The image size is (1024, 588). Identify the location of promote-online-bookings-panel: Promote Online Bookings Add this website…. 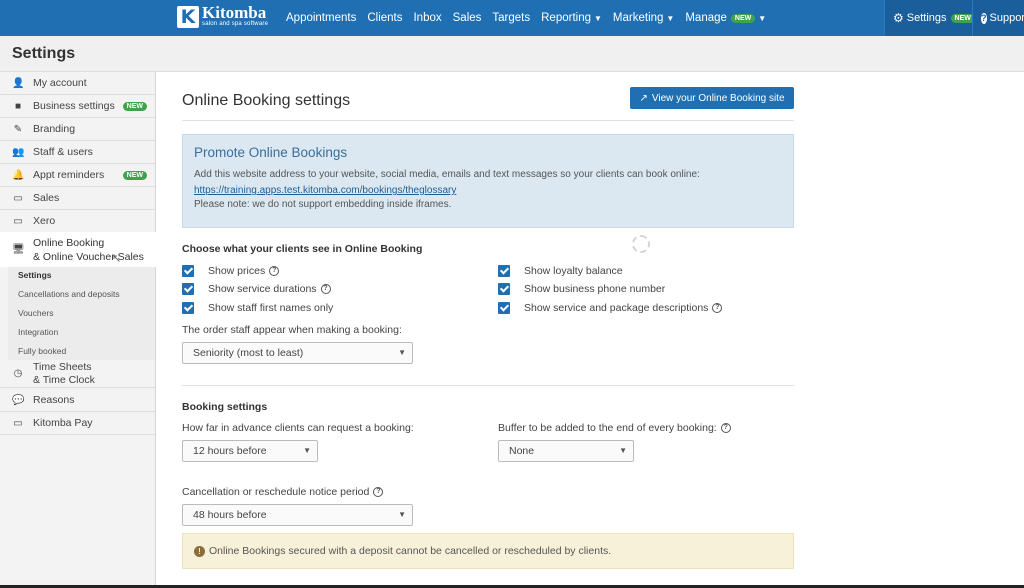
(488, 181).